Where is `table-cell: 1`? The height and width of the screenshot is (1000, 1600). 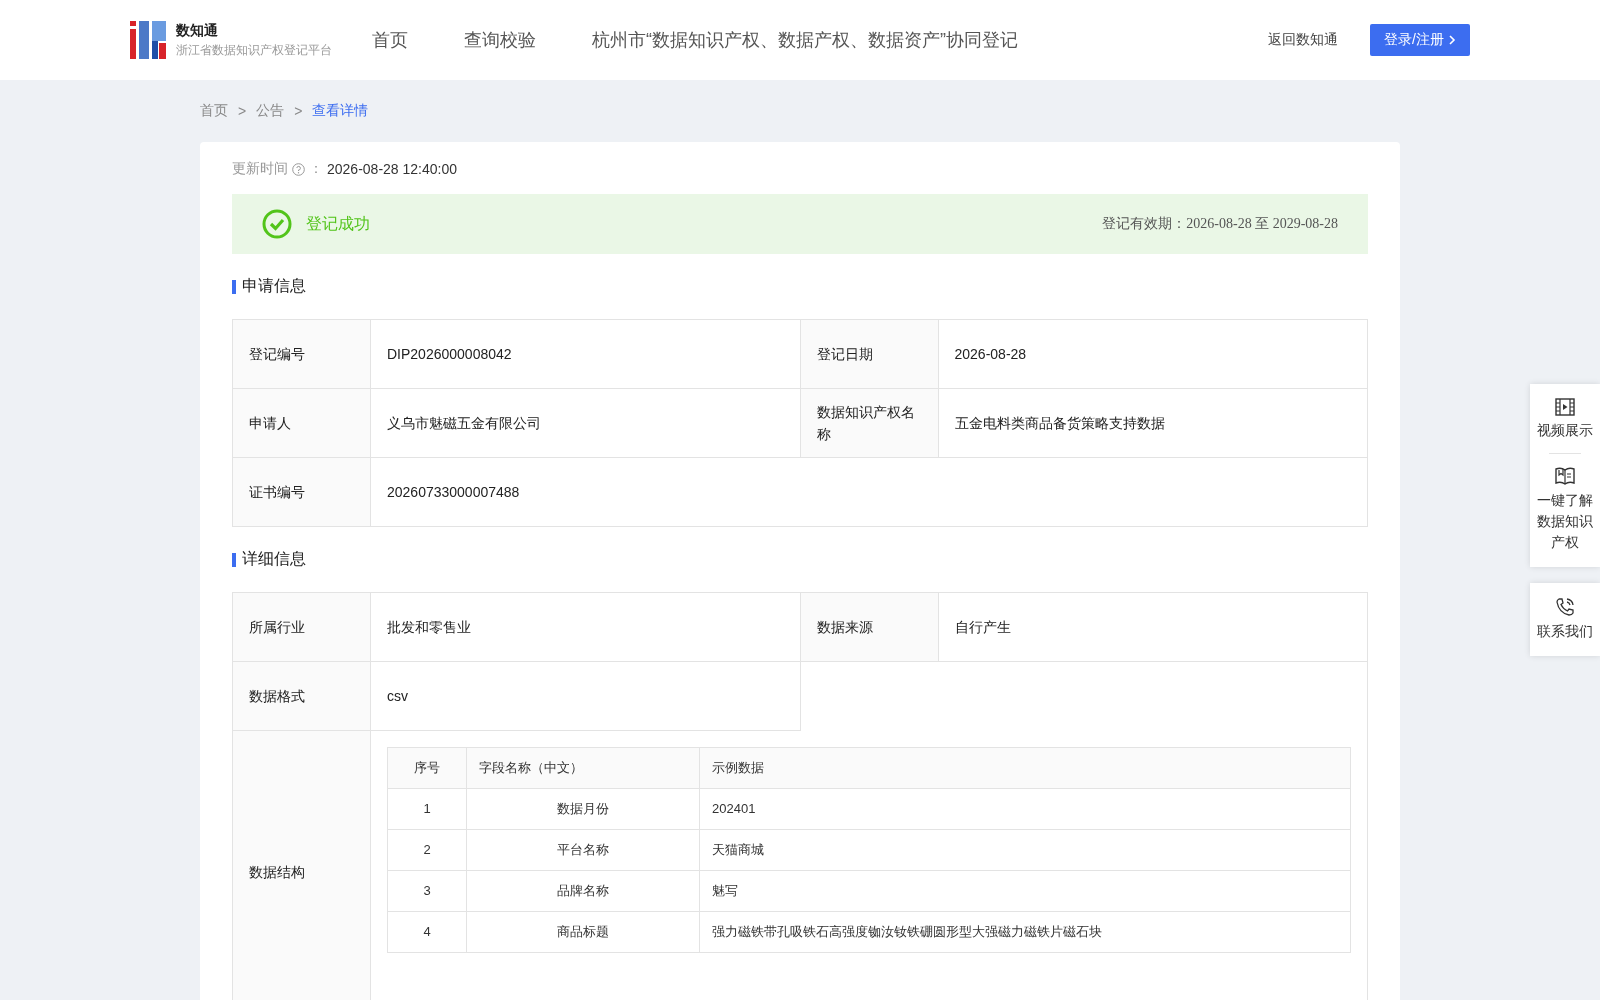
table-cell: 1 is located at coordinates (427, 809).